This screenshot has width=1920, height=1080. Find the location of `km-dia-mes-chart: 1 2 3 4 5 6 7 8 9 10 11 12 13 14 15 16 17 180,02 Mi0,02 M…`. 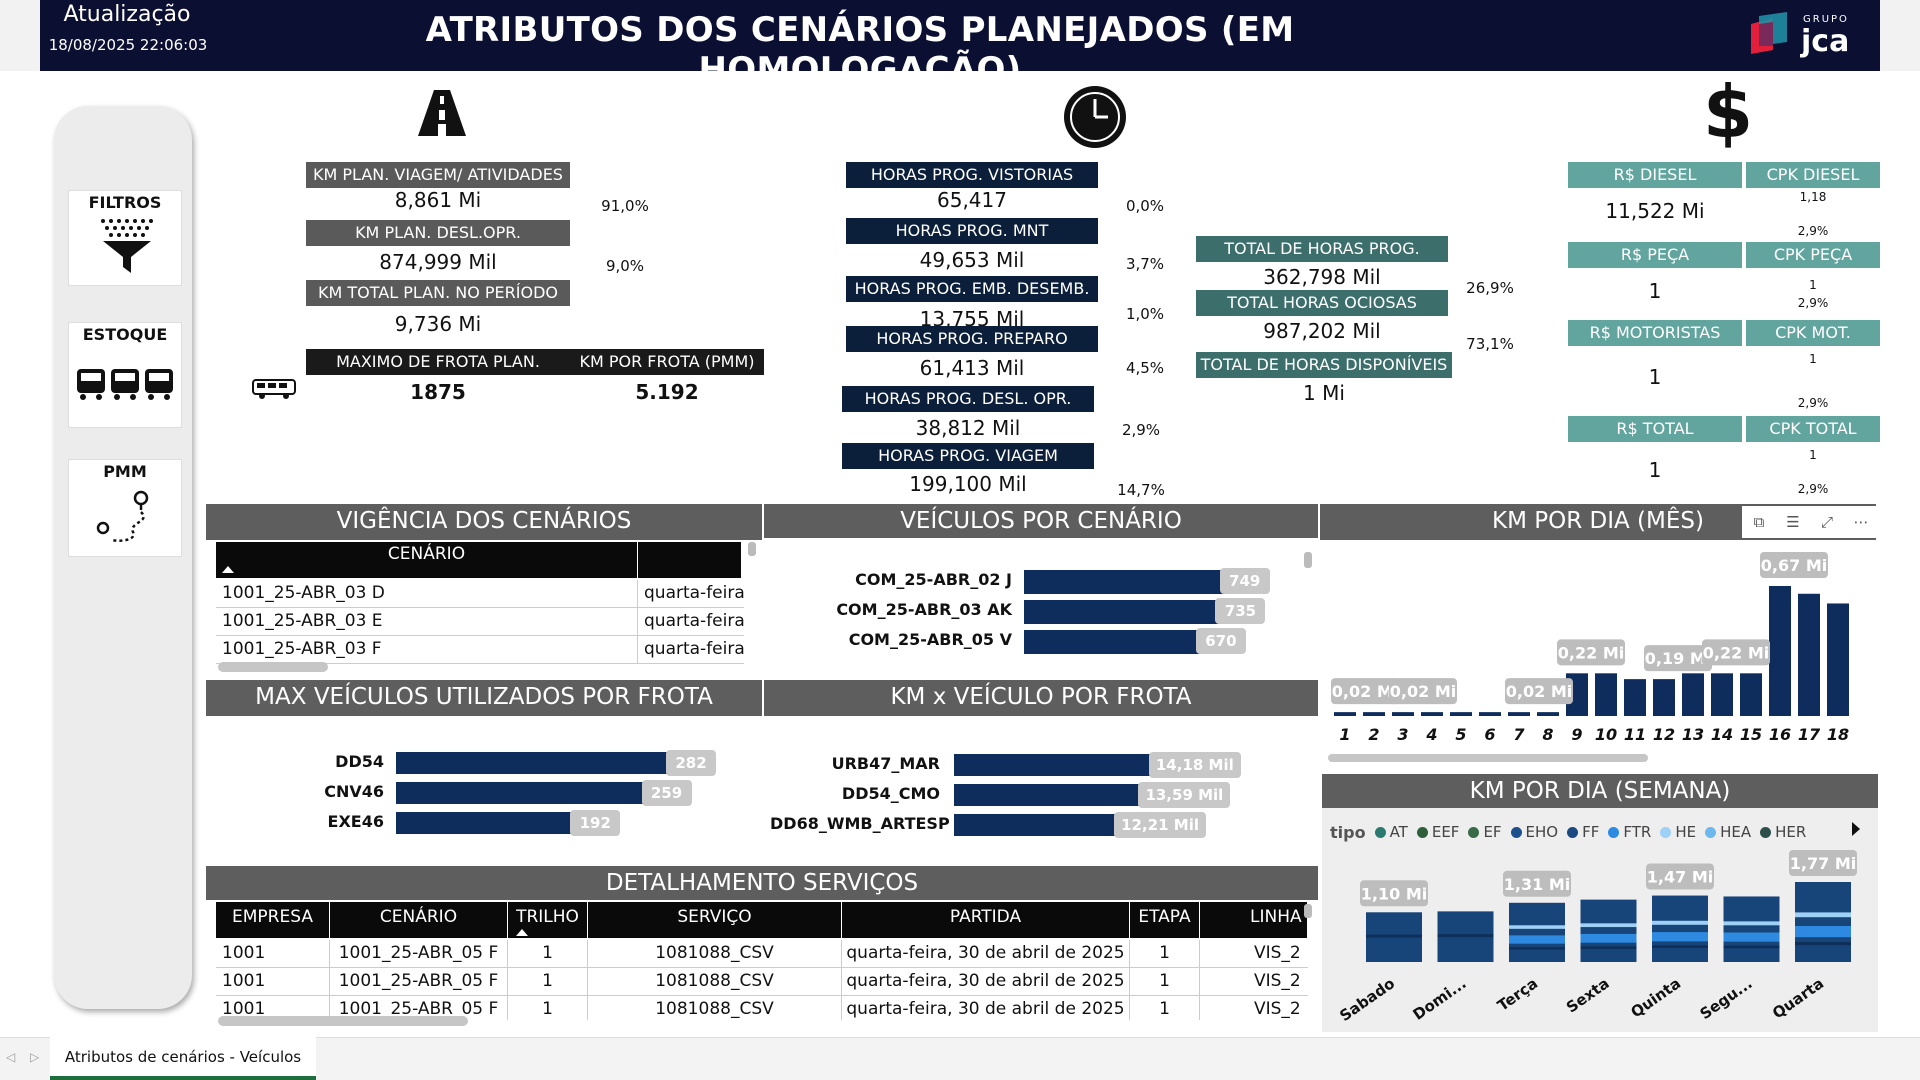

km-dia-mes-chart: 1 2 3 4 5 6 7 8 9 10 11 12 13 14 15 16 17 180,02 Mi0,02 M… is located at coordinates (1590, 648).